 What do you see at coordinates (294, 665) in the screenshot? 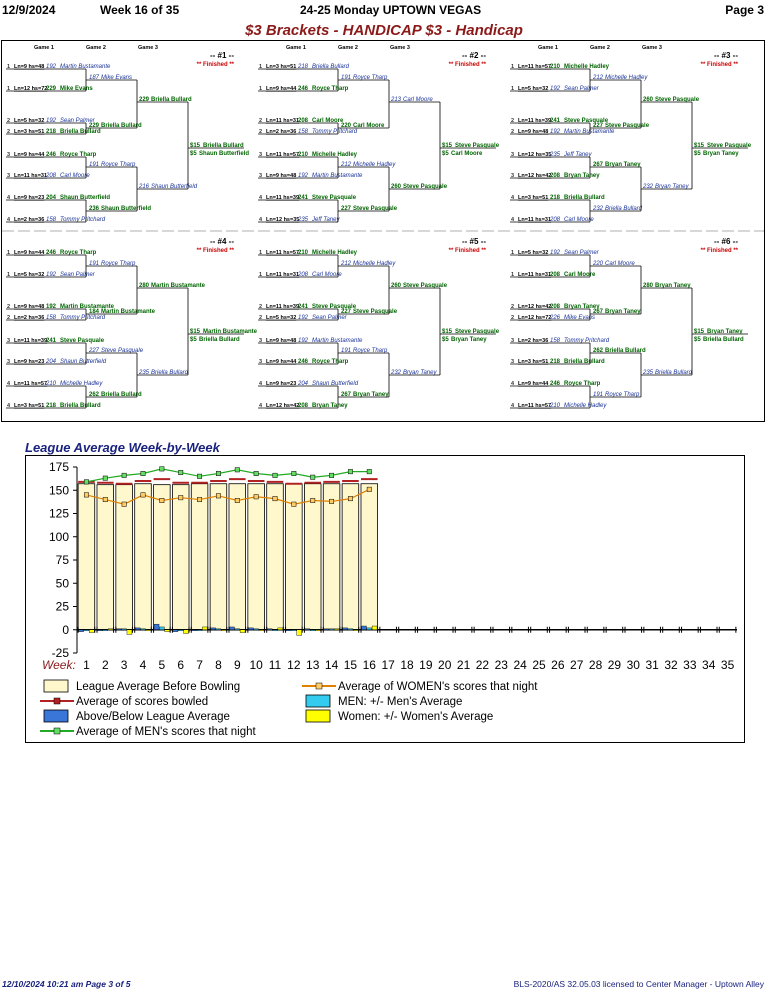
I see `x-tick-label: 12` at bounding box center [294, 665].